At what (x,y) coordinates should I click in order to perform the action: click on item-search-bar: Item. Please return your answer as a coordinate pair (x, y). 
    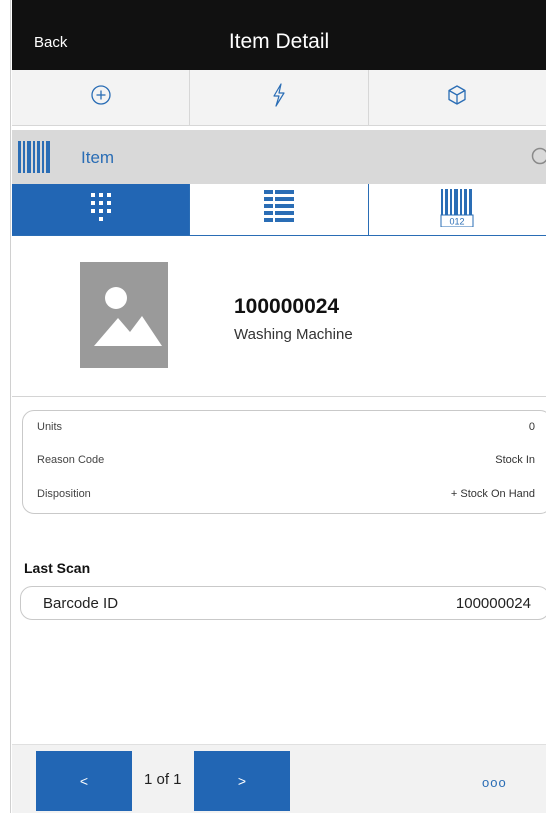
    Looking at the image, I should click on (279, 157).